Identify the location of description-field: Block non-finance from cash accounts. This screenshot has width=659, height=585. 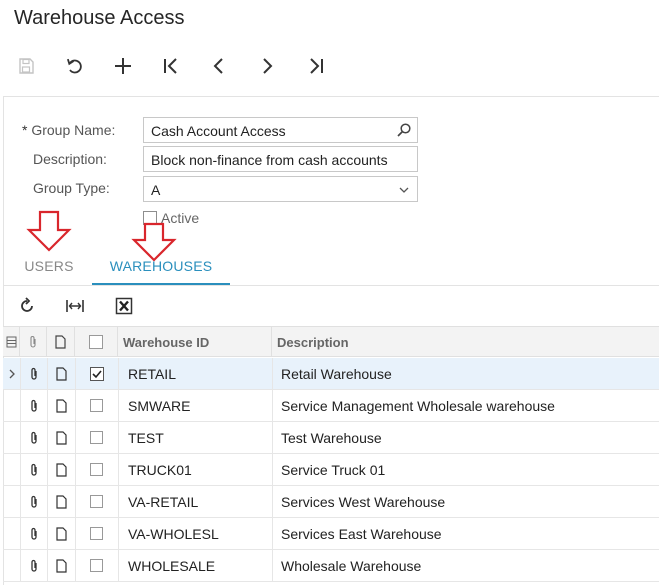
(280, 159).